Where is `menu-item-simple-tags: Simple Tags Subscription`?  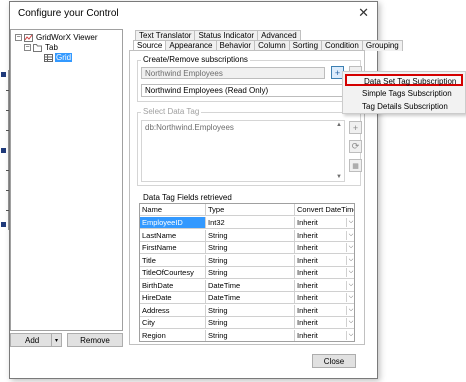 menu-item-simple-tags: Simple Tags Subscription is located at coordinates (404, 94).